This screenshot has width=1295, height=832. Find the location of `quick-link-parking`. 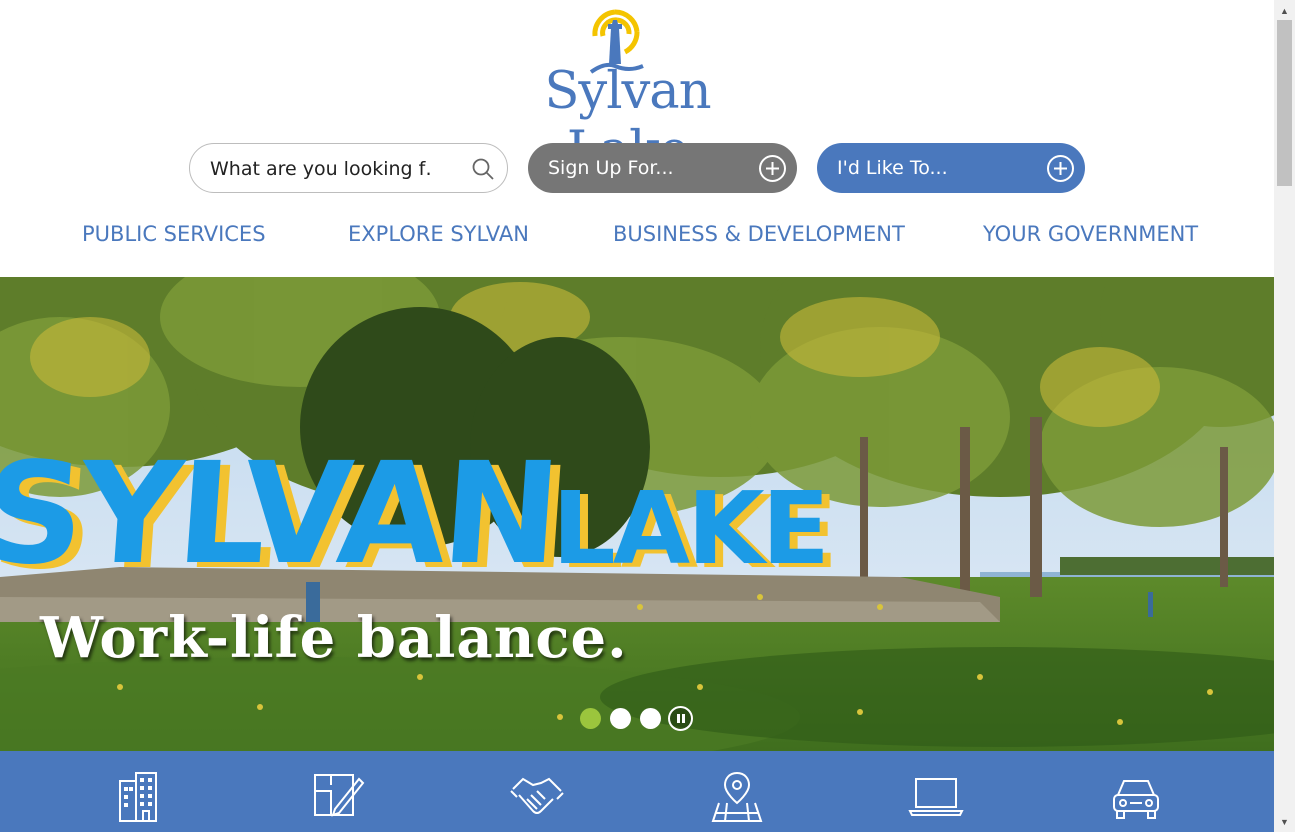

quick-link-parking is located at coordinates (1136, 797).